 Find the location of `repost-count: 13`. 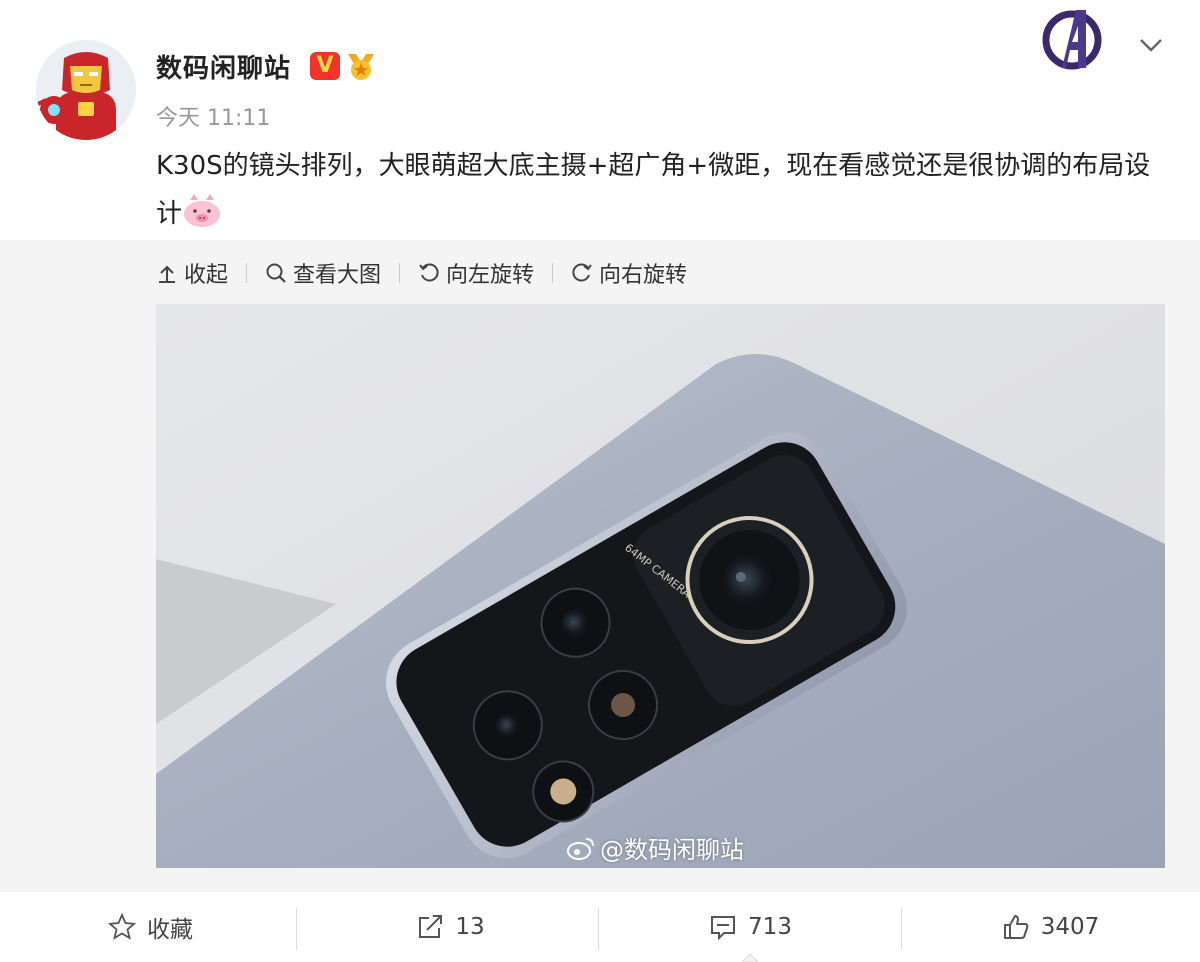

repost-count: 13 is located at coordinates (470, 927).